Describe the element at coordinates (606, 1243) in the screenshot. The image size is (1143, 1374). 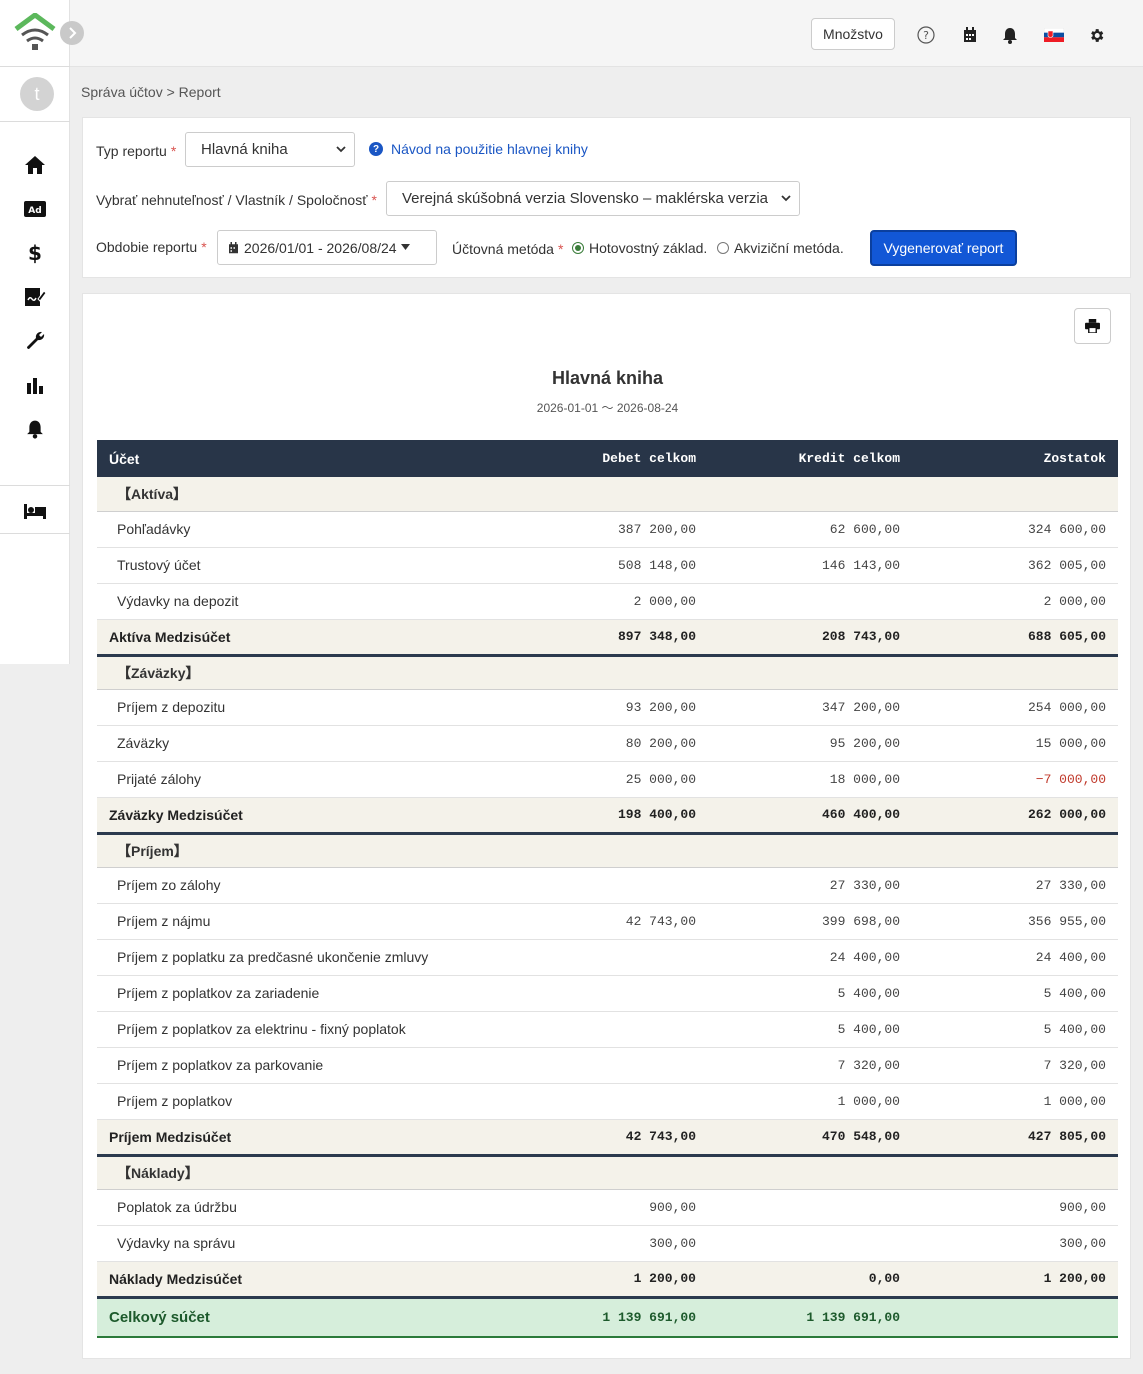
I see `debit-value: 300,00` at that location.